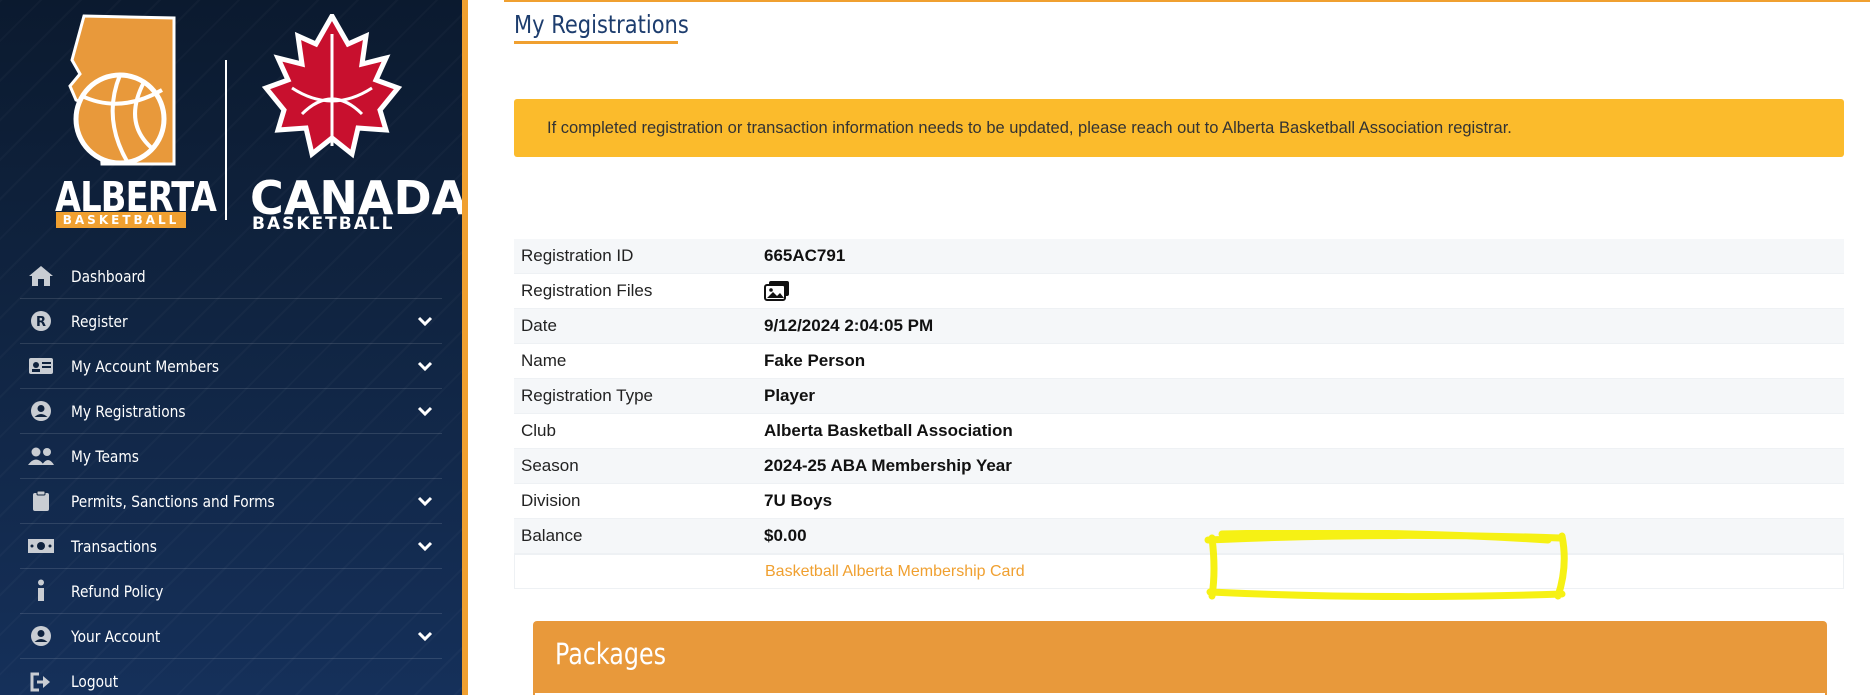 This screenshot has width=1870, height=695. I want to click on detail-row-season: Season 2024-25 ABA Membership Year, so click(1179, 466).